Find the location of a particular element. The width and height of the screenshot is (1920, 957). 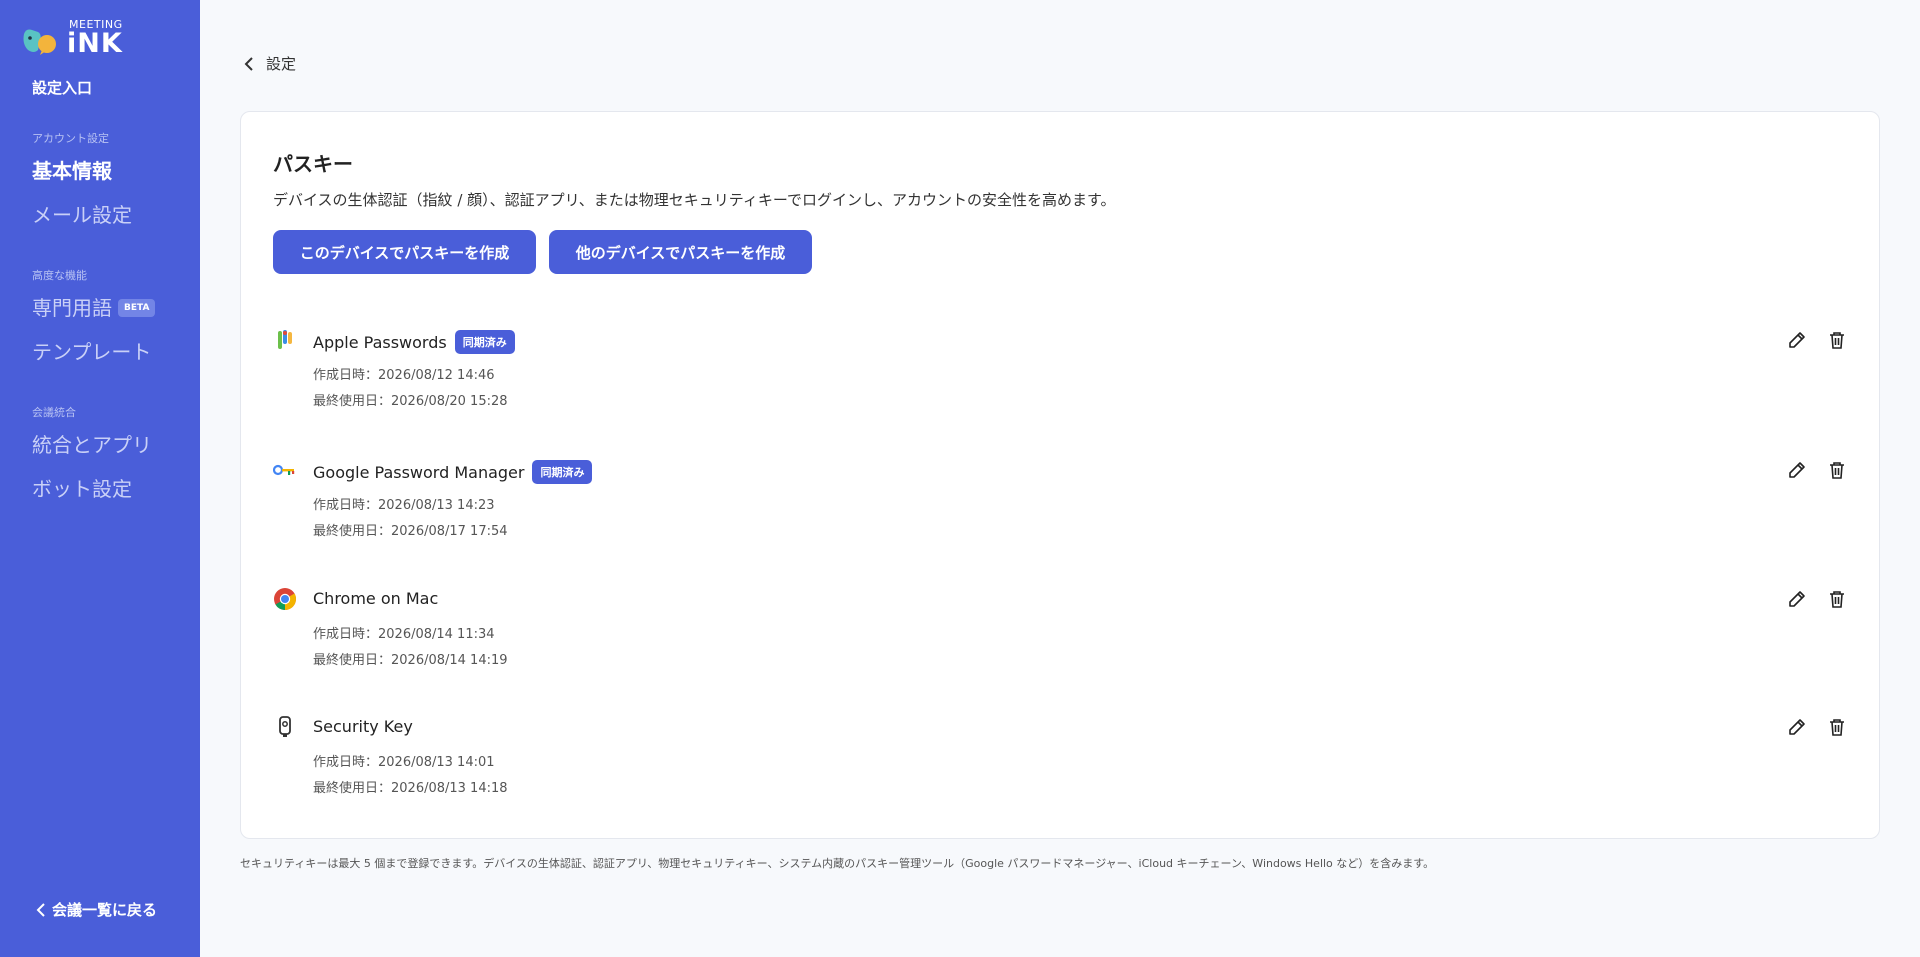

nav-item-email-settings: メール設定 is located at coordinates (82, 213).